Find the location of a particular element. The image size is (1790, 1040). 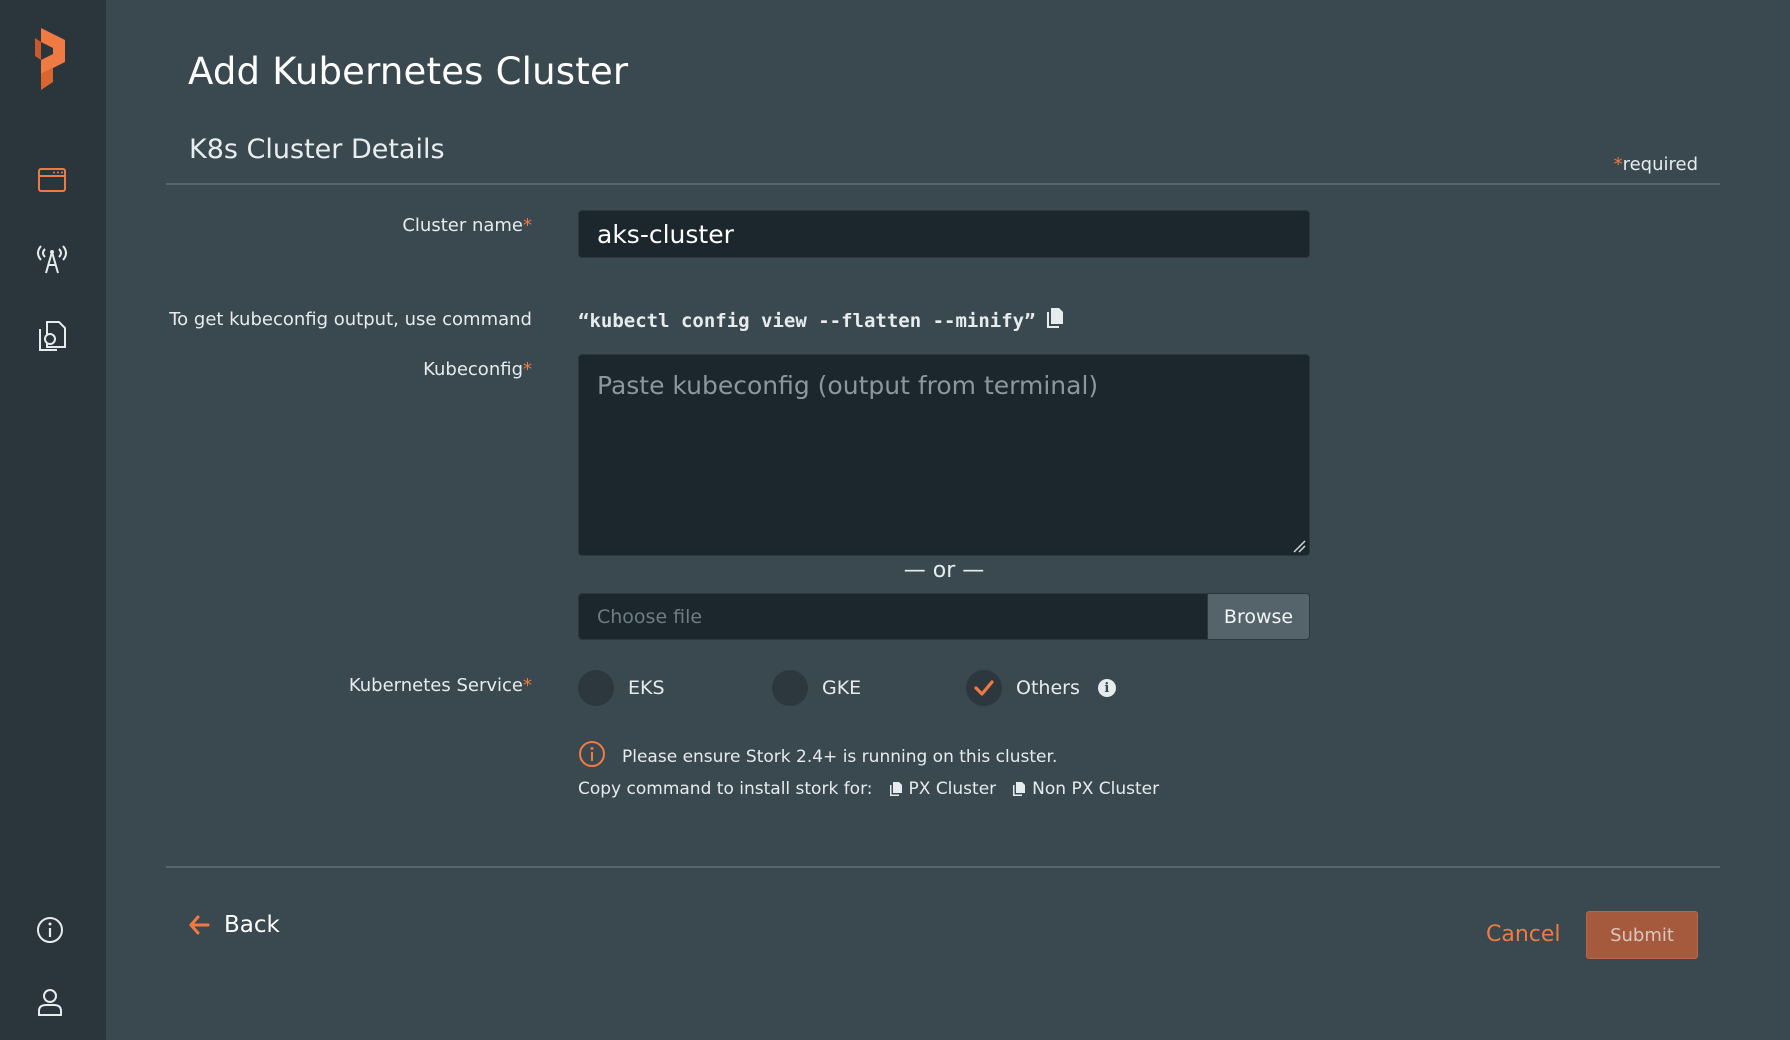

radio-gke: GKE is located at coordinates (816, 688).